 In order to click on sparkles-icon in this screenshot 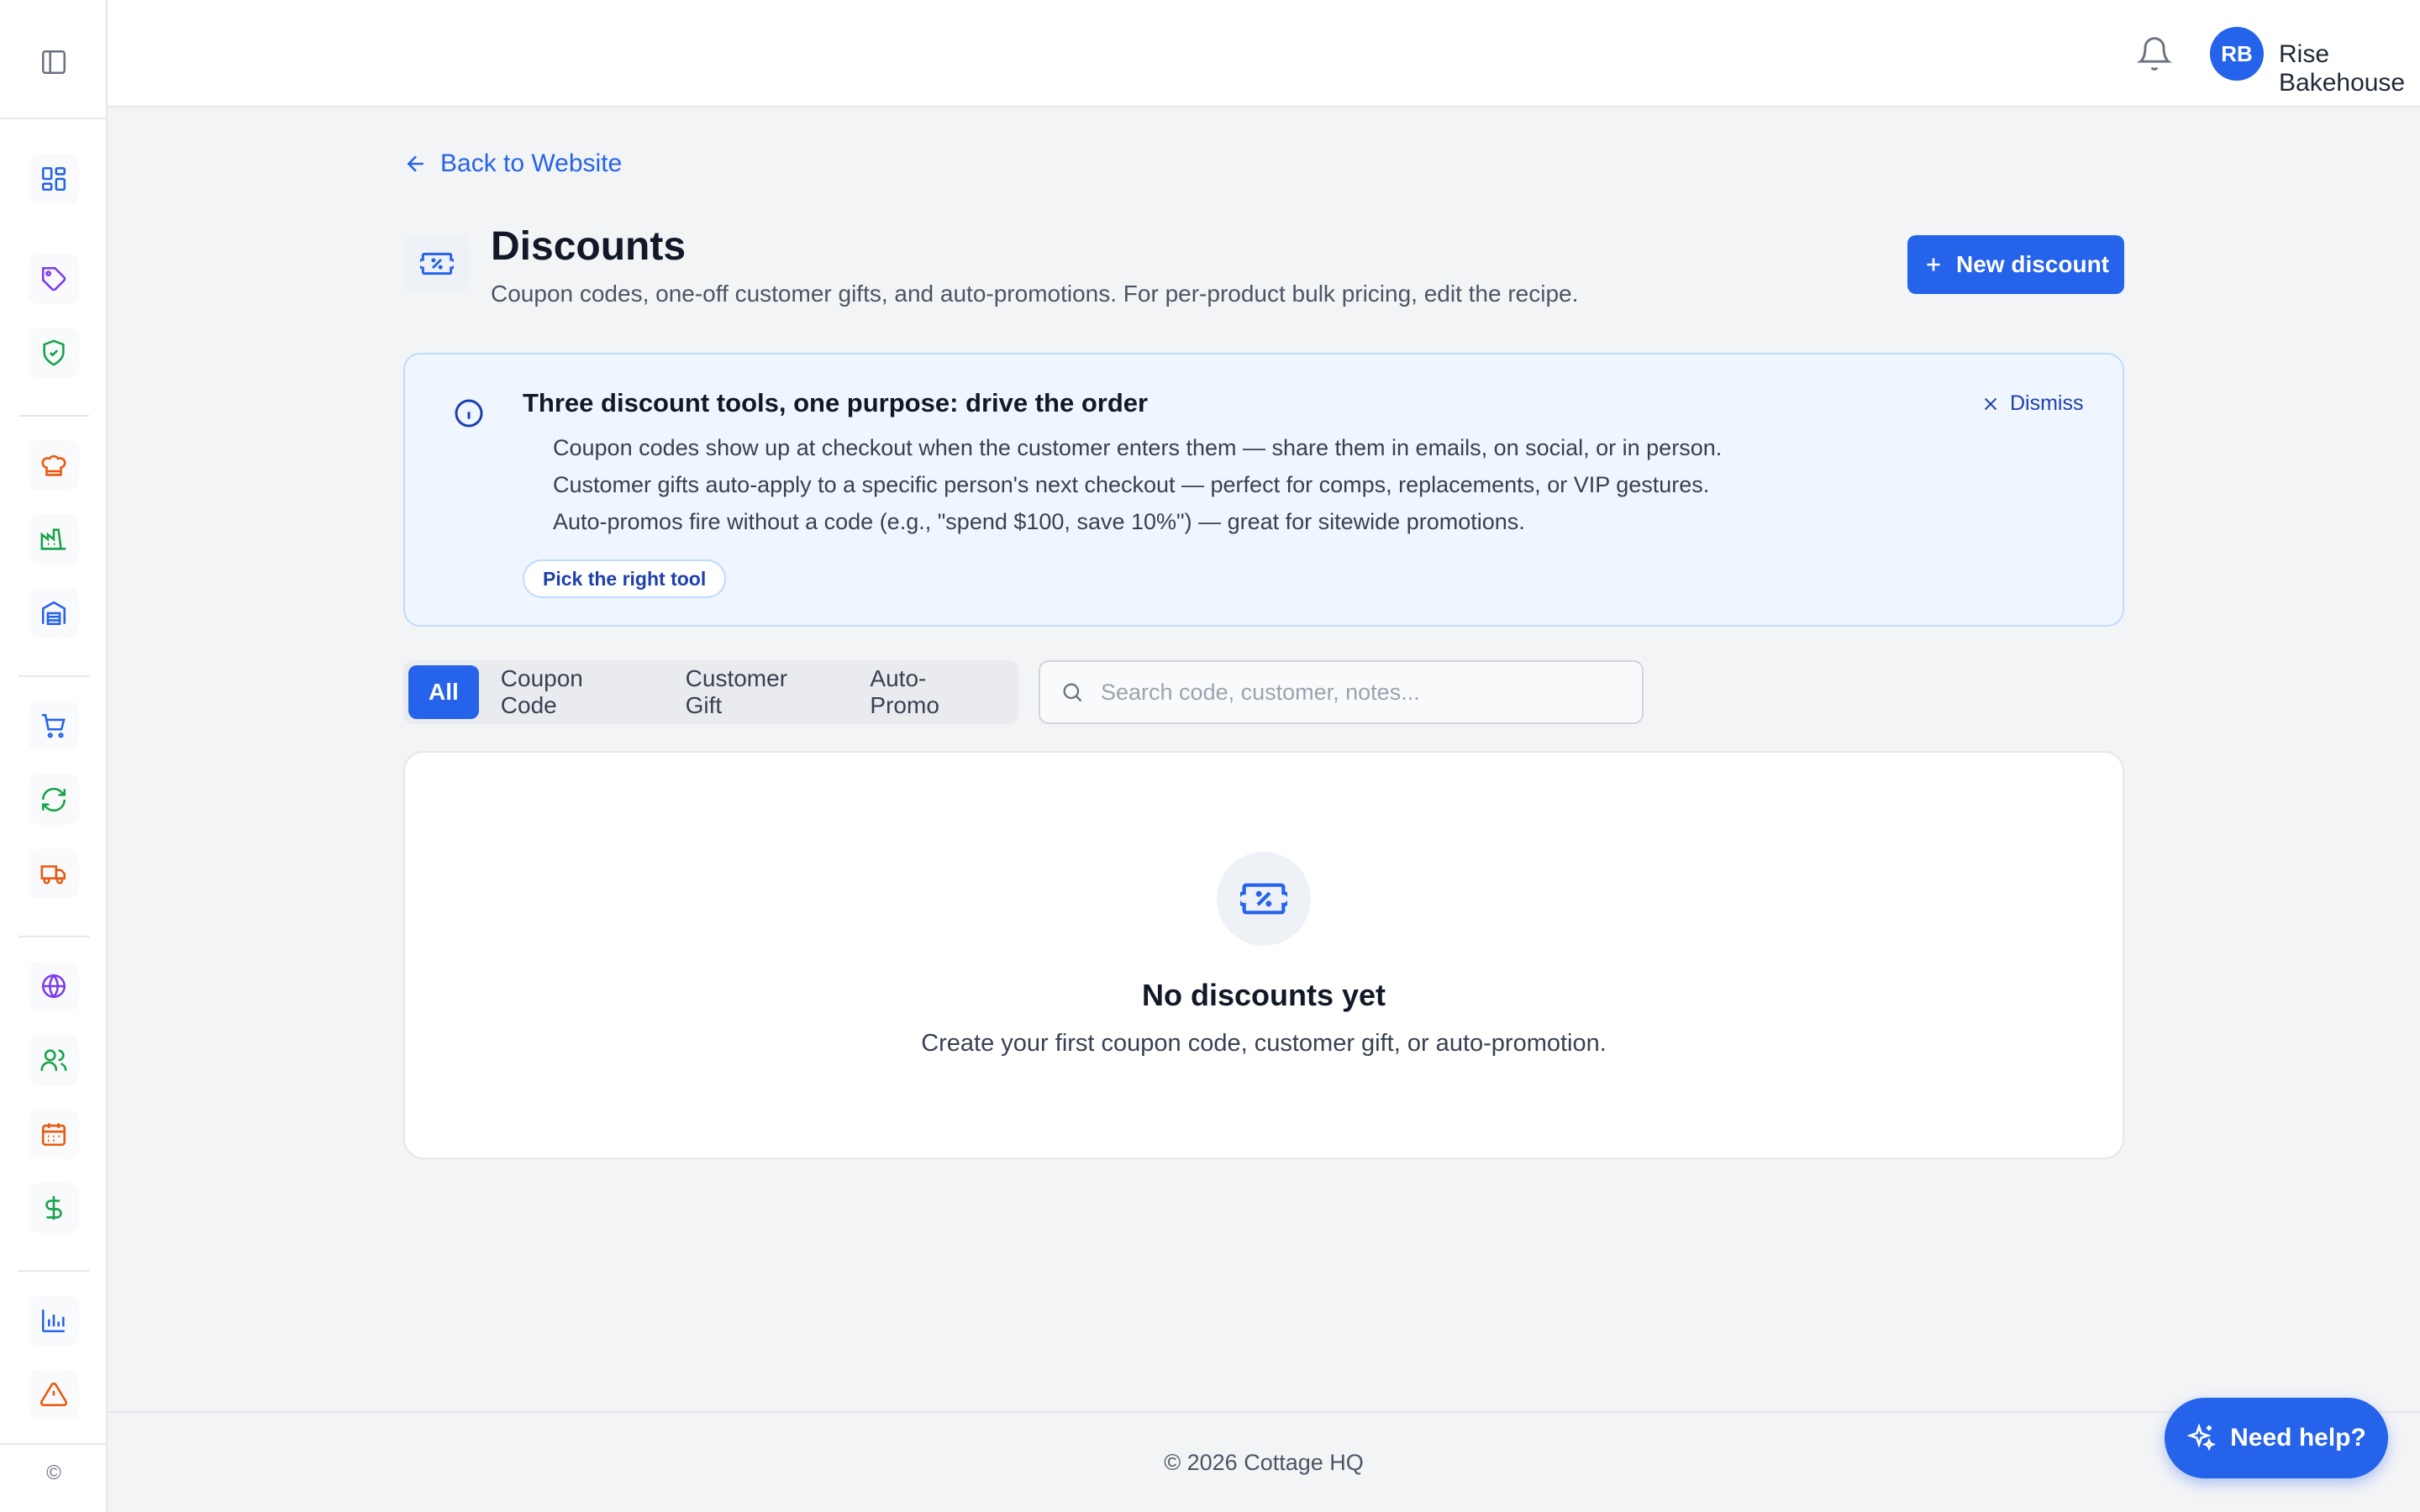, I will do `click(2202, 1437)`.